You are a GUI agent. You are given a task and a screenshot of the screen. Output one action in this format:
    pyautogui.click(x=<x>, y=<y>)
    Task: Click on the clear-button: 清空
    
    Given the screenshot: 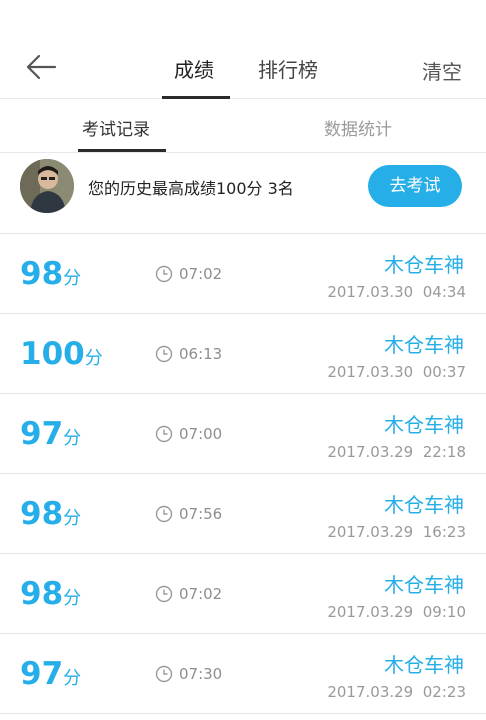 What is the action you would take?
    pyautogui.click(x=442, y=70)
    